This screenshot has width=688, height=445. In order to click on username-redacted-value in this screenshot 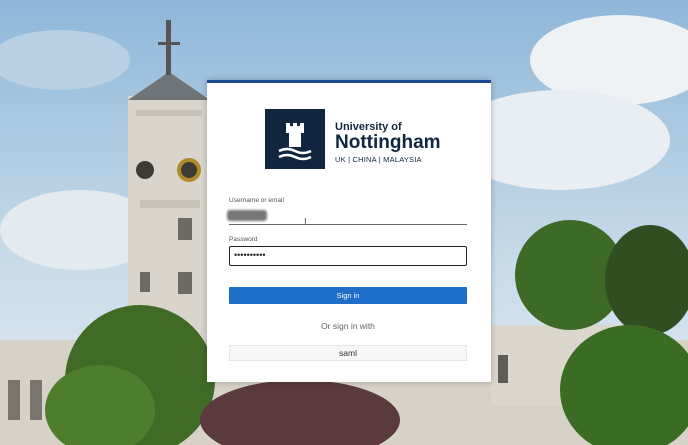, I will do `click(247, 215)`.